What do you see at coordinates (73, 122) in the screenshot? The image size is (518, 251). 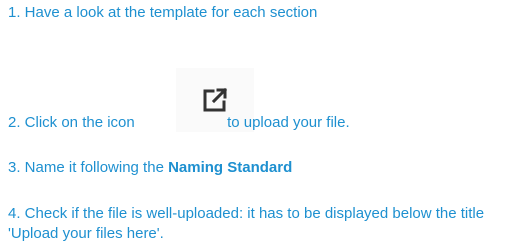 I see `step-2-before: 2. Click on the icon` at bounding box center [73, 122].